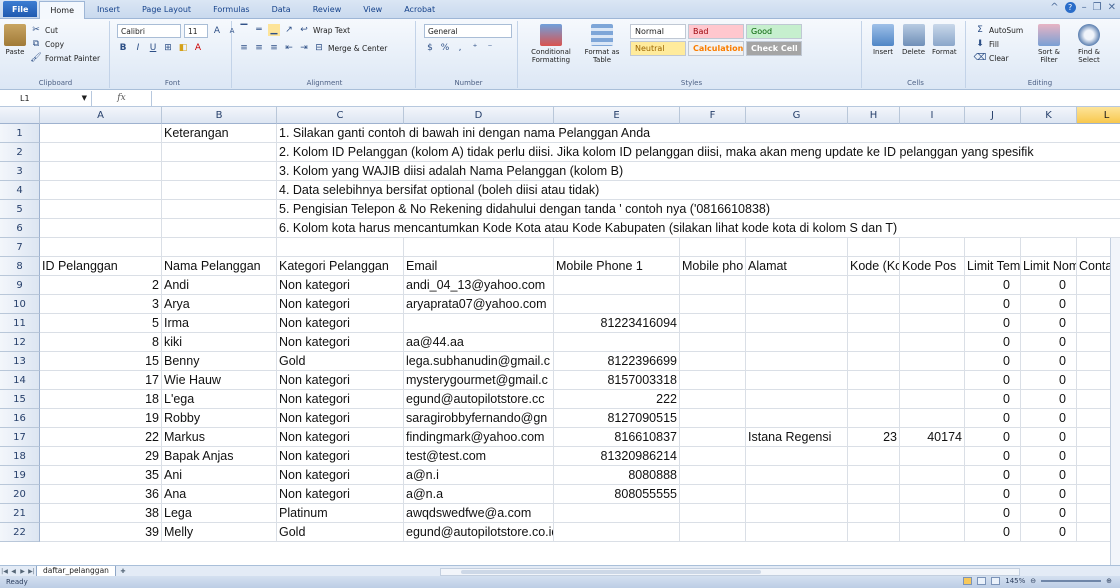 This screenshot has height=588, width=1120. I want to click on delete-cells-button: Delete, so click(913, 40).